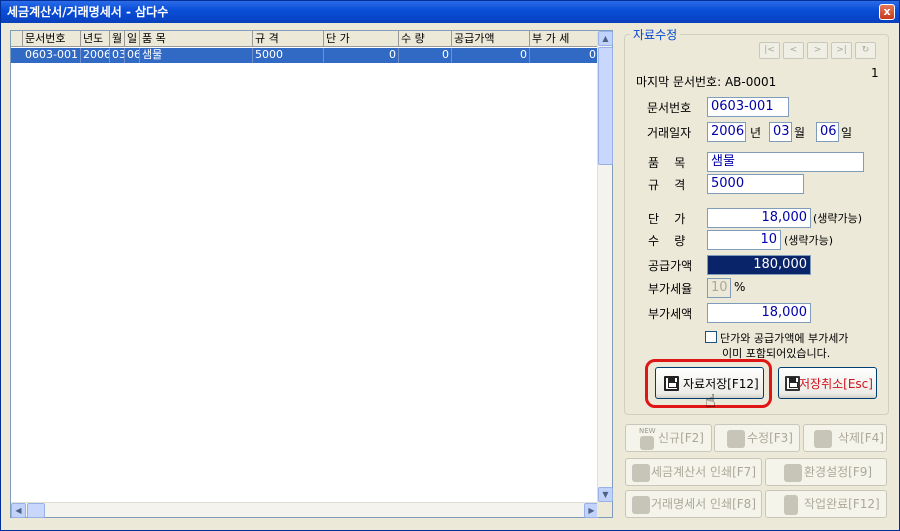  I want to click on qty-input: 10, so click(744, 240).